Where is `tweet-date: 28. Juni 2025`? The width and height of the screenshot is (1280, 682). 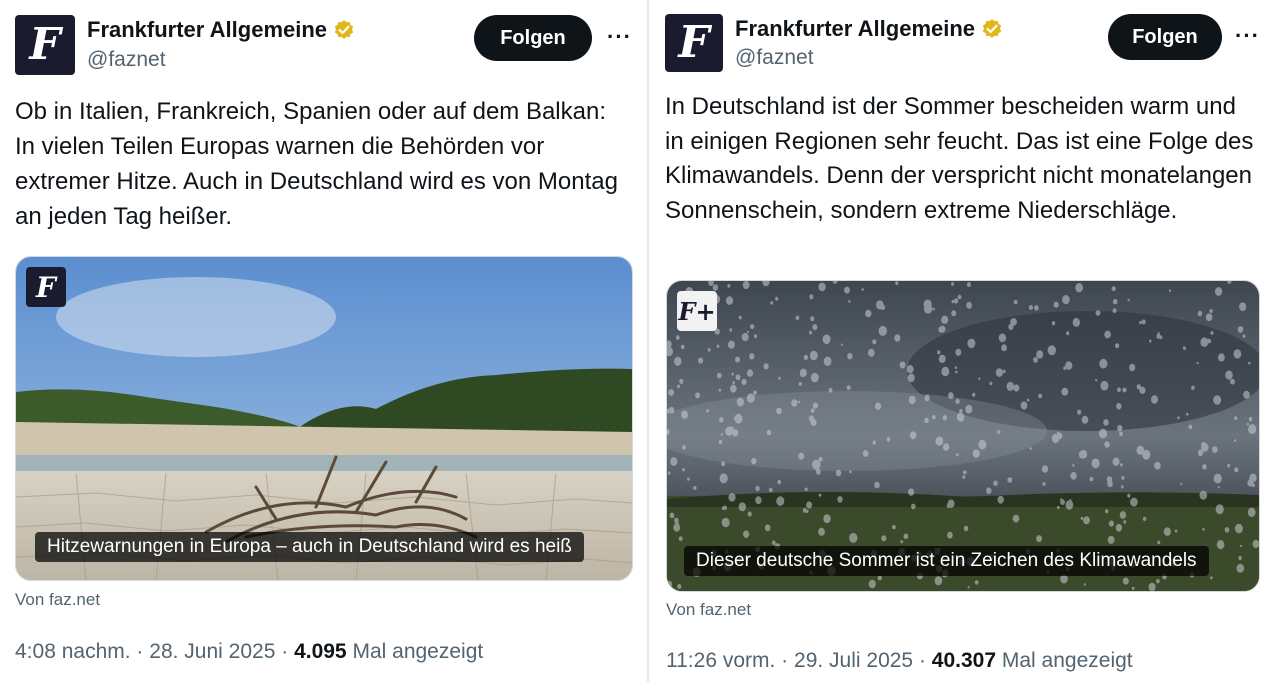
tweet-date: 28. Juni 2025 is located at coordinates (212, 651).